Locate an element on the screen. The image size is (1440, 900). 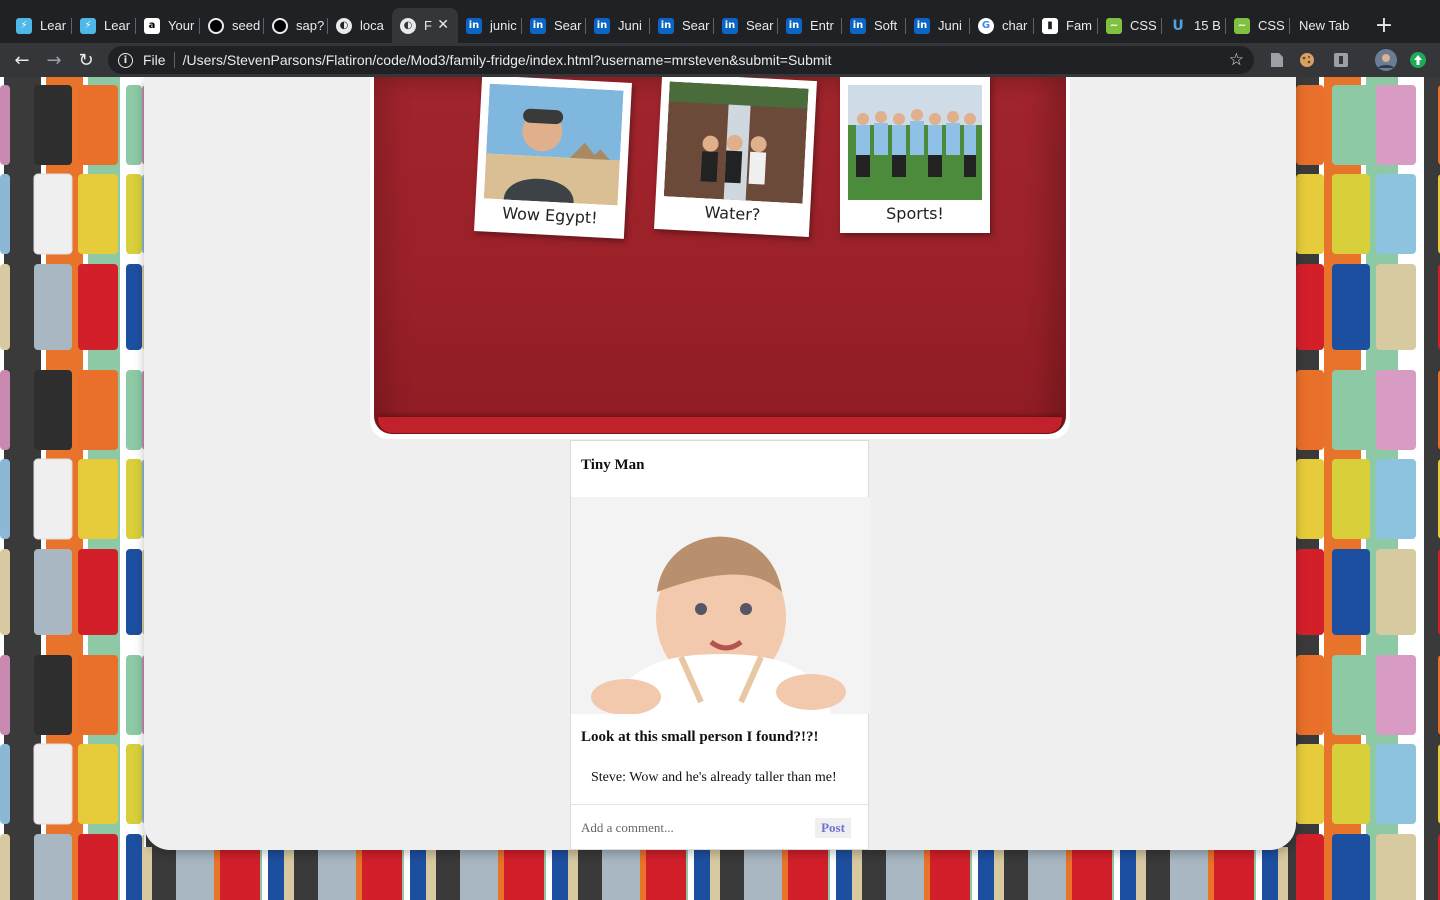
github-icon is located at coordinates (216, 25).